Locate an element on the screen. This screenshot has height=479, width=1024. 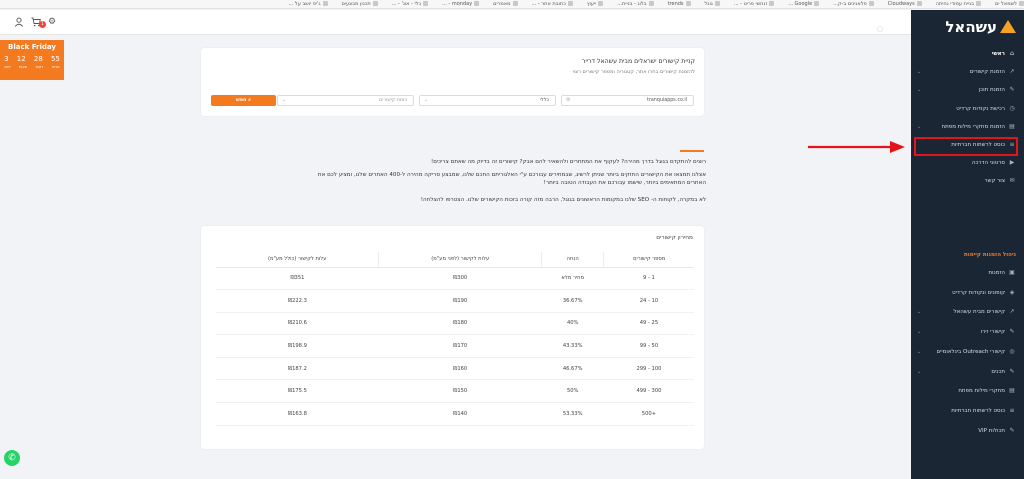
table-cell: 53.33% is located at coordinates (572, 414).